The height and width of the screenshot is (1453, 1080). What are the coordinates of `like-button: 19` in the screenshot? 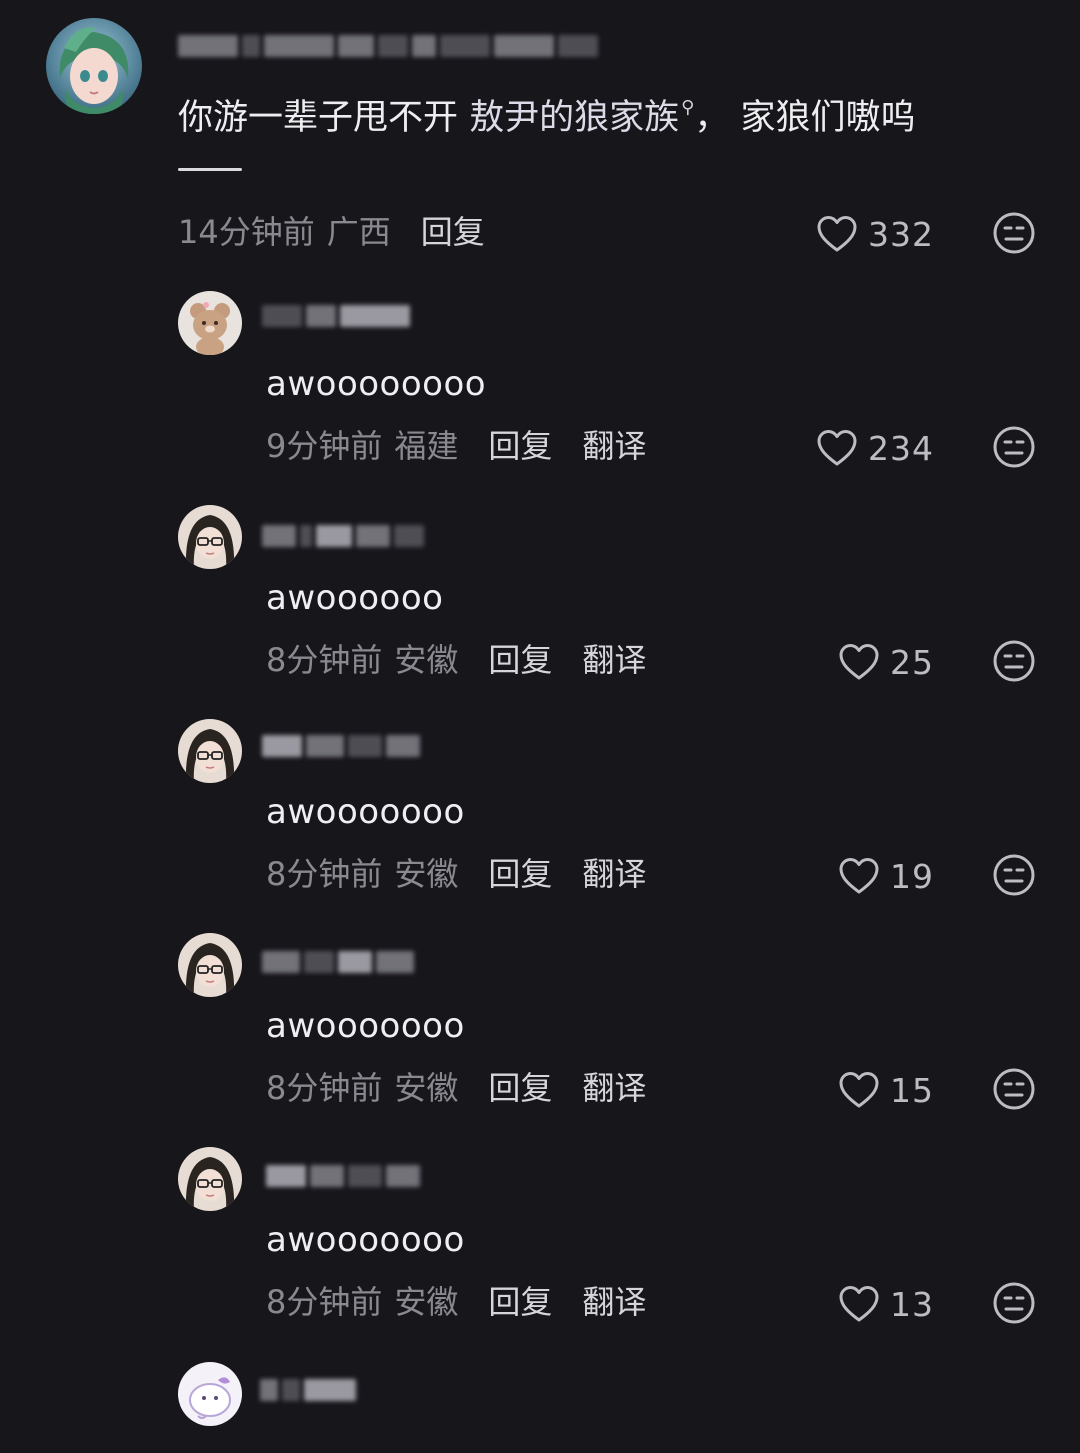 It's located at (886, 876).